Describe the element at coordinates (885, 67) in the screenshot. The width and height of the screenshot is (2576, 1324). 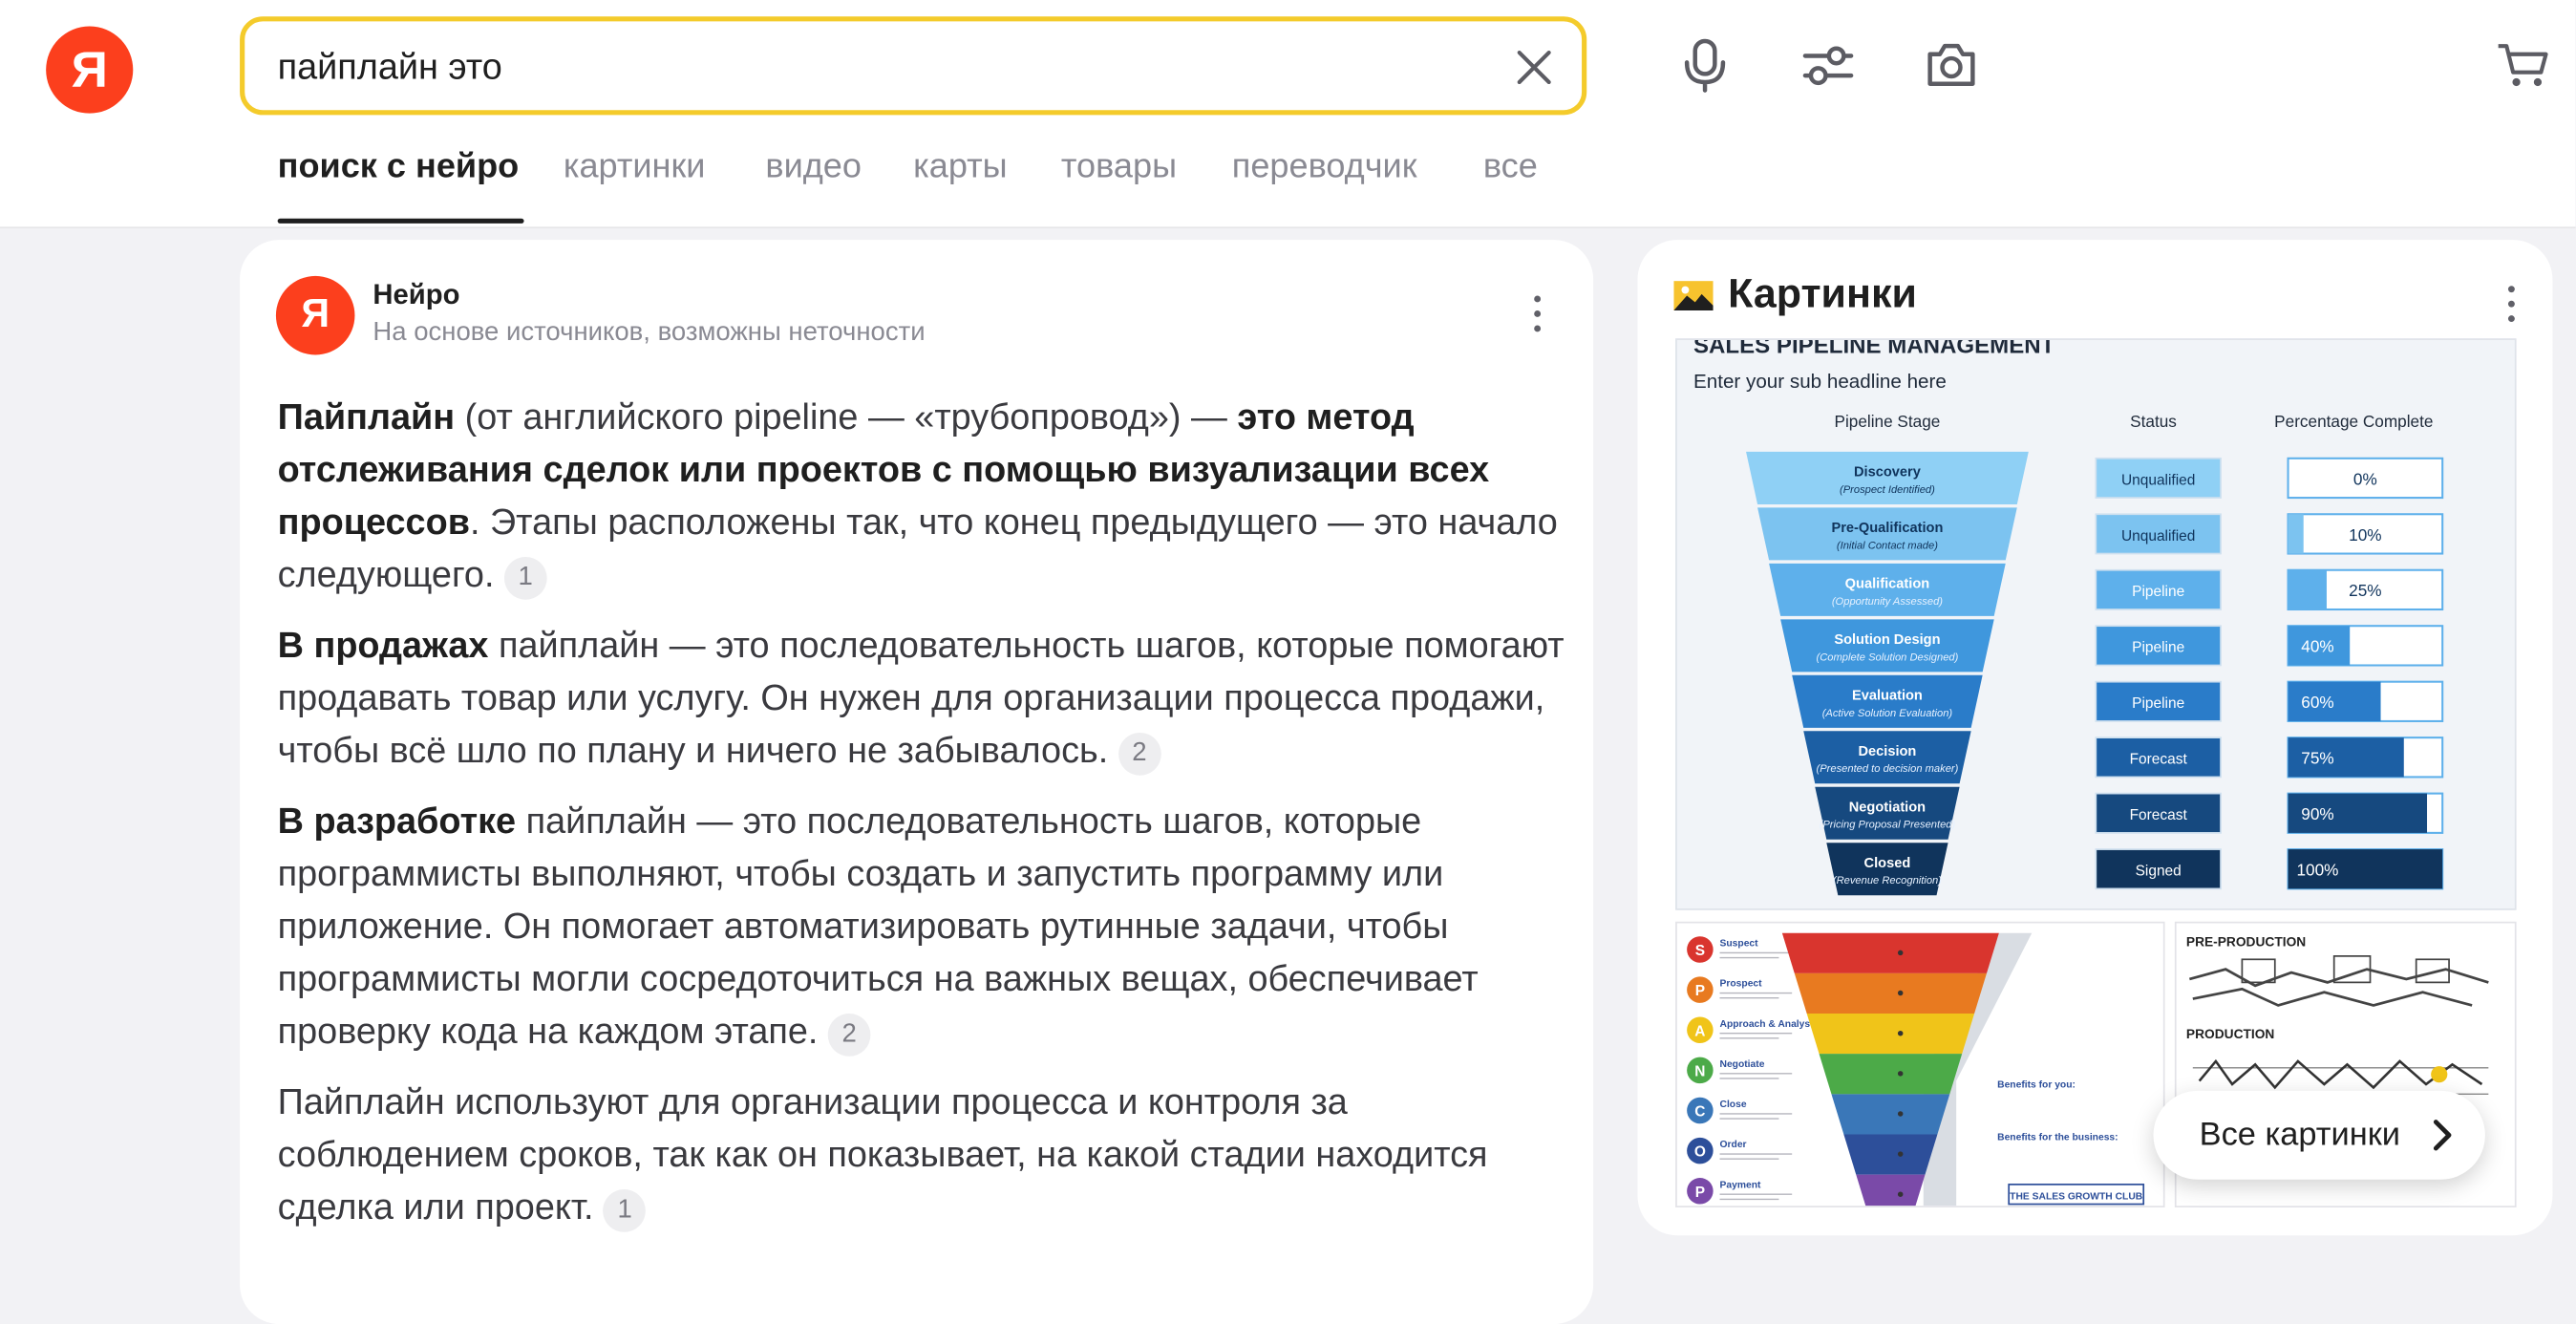
I see `search-input` at that location.